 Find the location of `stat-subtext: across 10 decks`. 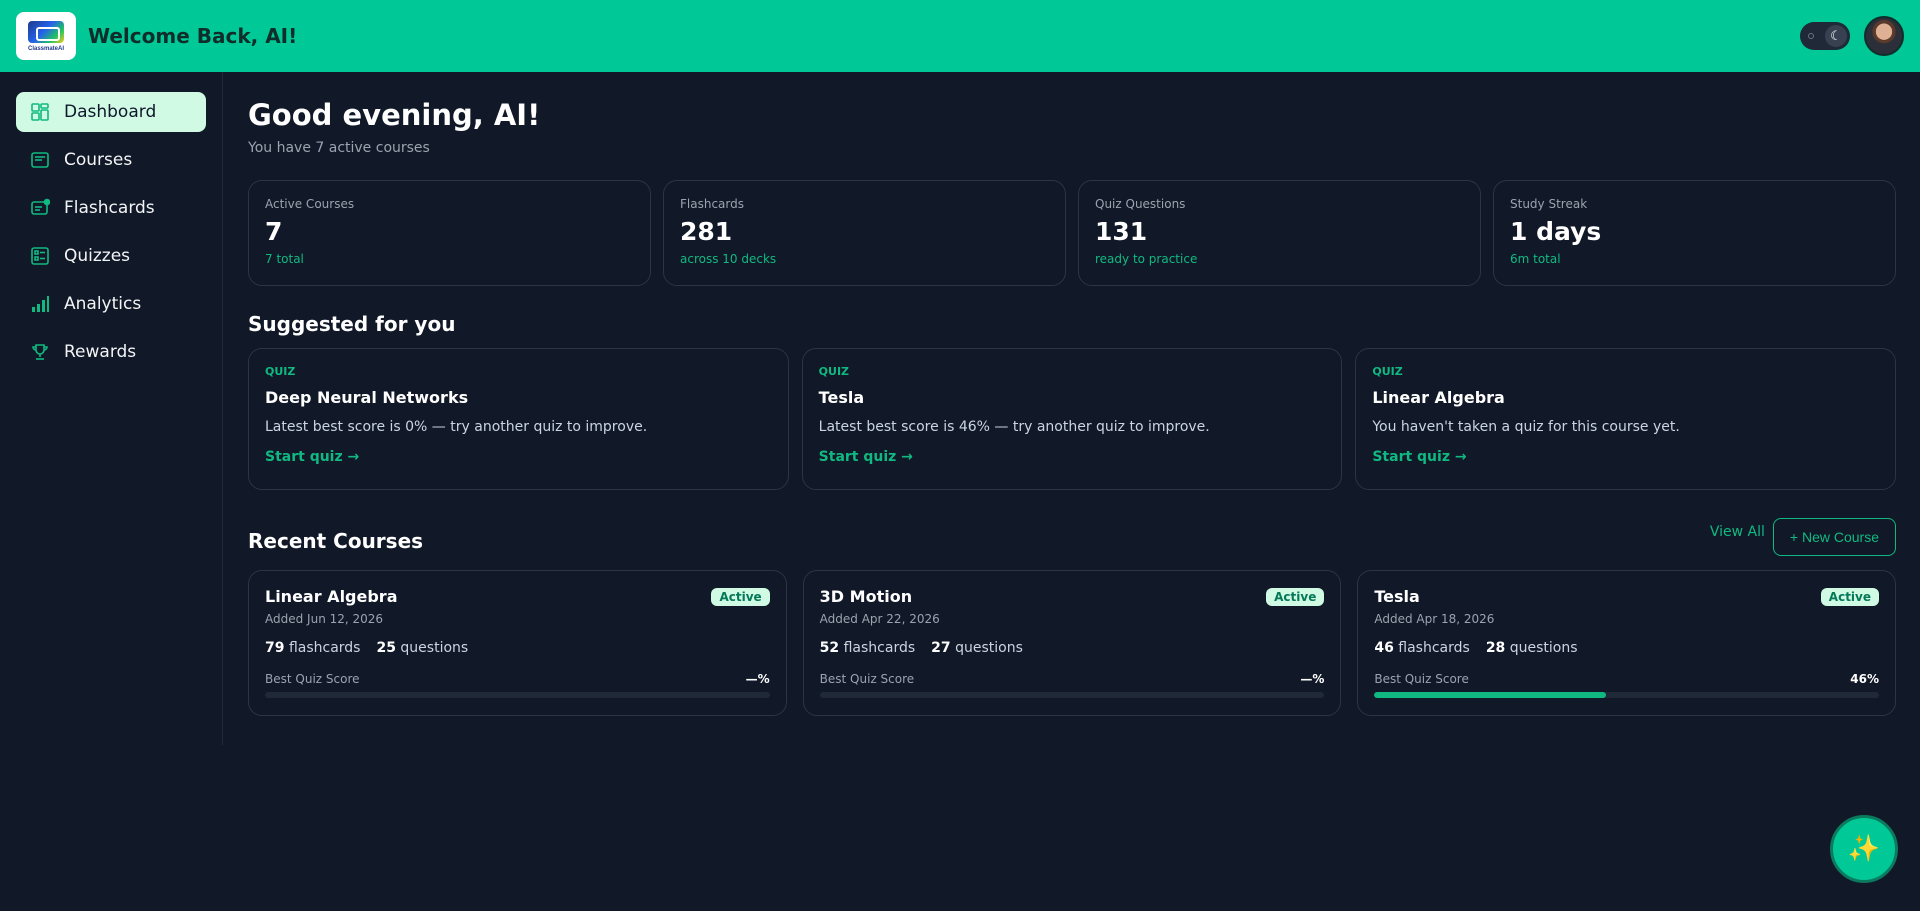

stat-subtext: across 10 decks is located at coordinates (728, 259).